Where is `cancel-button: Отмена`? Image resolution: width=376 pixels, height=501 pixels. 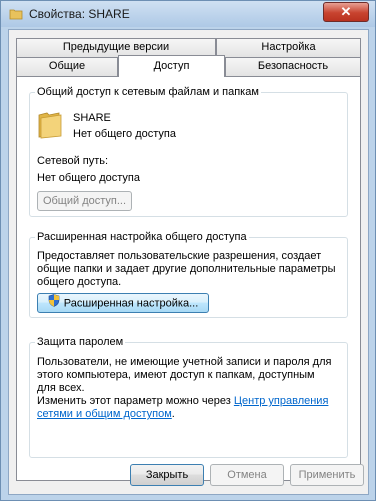 cancel-button: Отмена is located at coordinates (247, 475).